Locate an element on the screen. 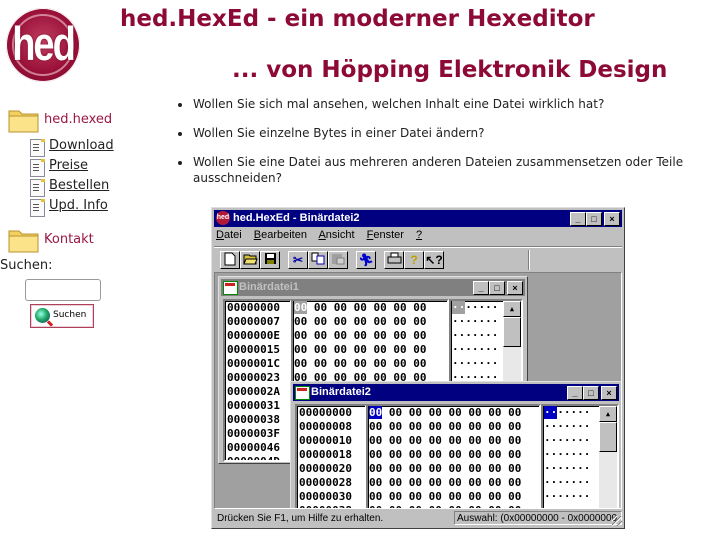 The image size is (727, 545). offset-cell: 0000001C is located at coordinates (253, 363).